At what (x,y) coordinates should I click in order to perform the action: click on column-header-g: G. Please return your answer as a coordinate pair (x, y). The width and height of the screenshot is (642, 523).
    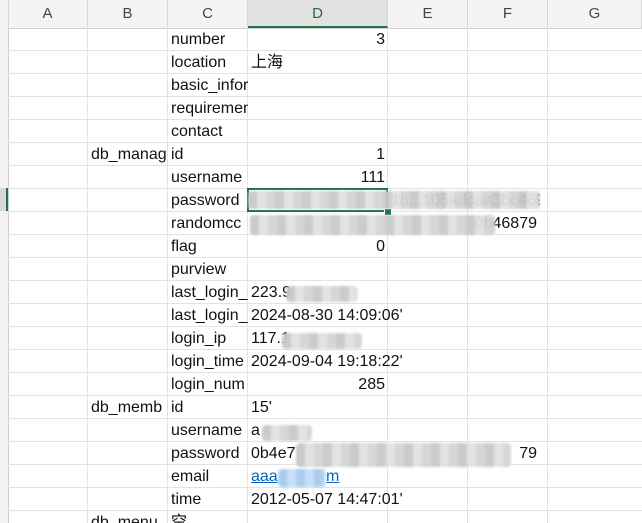
    Looking at the image, I should click on (595, 14).